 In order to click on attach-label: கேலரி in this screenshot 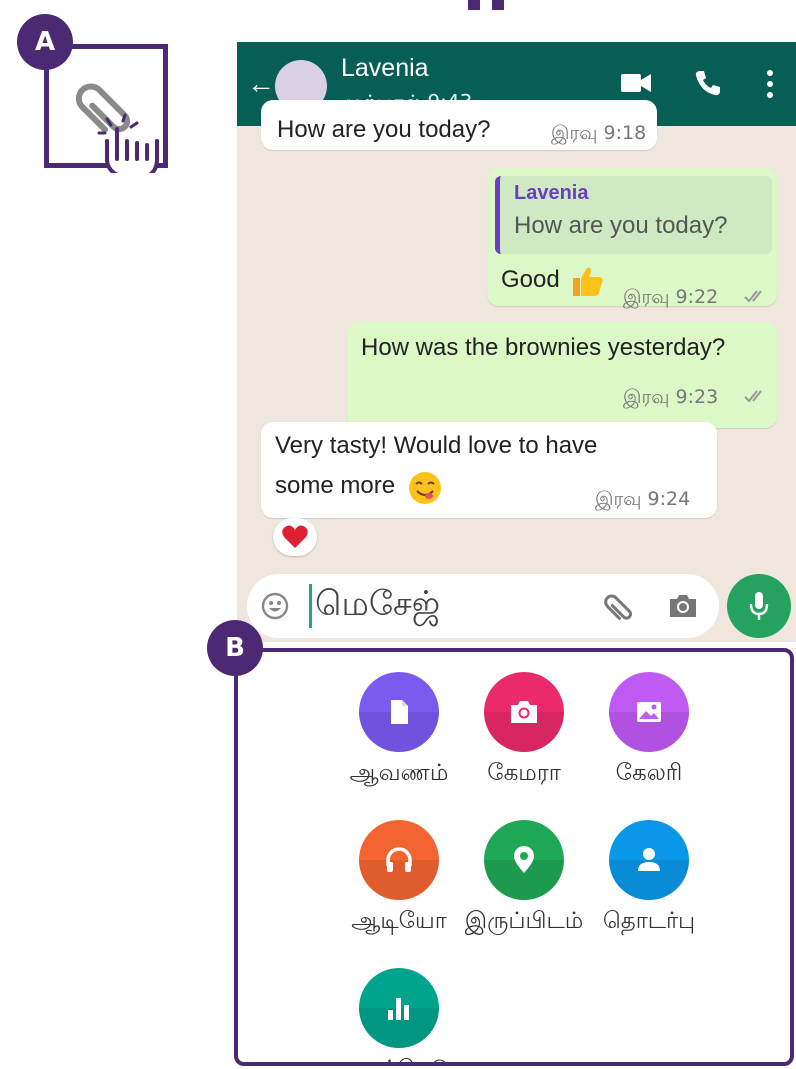, I will do `click(649, 773)`.